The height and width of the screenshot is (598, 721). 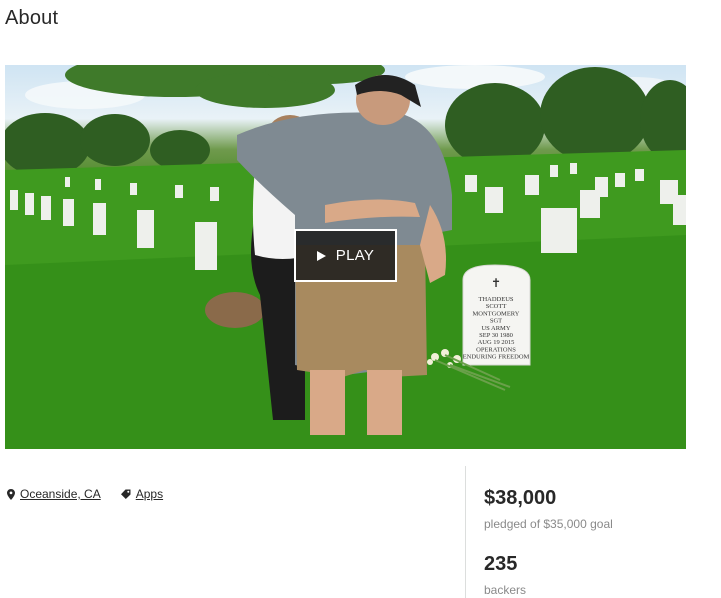 What do you see at coordinates (501, 564) in the screenshot?
I see `backers-count: 235` at bounding box center [501, 564].